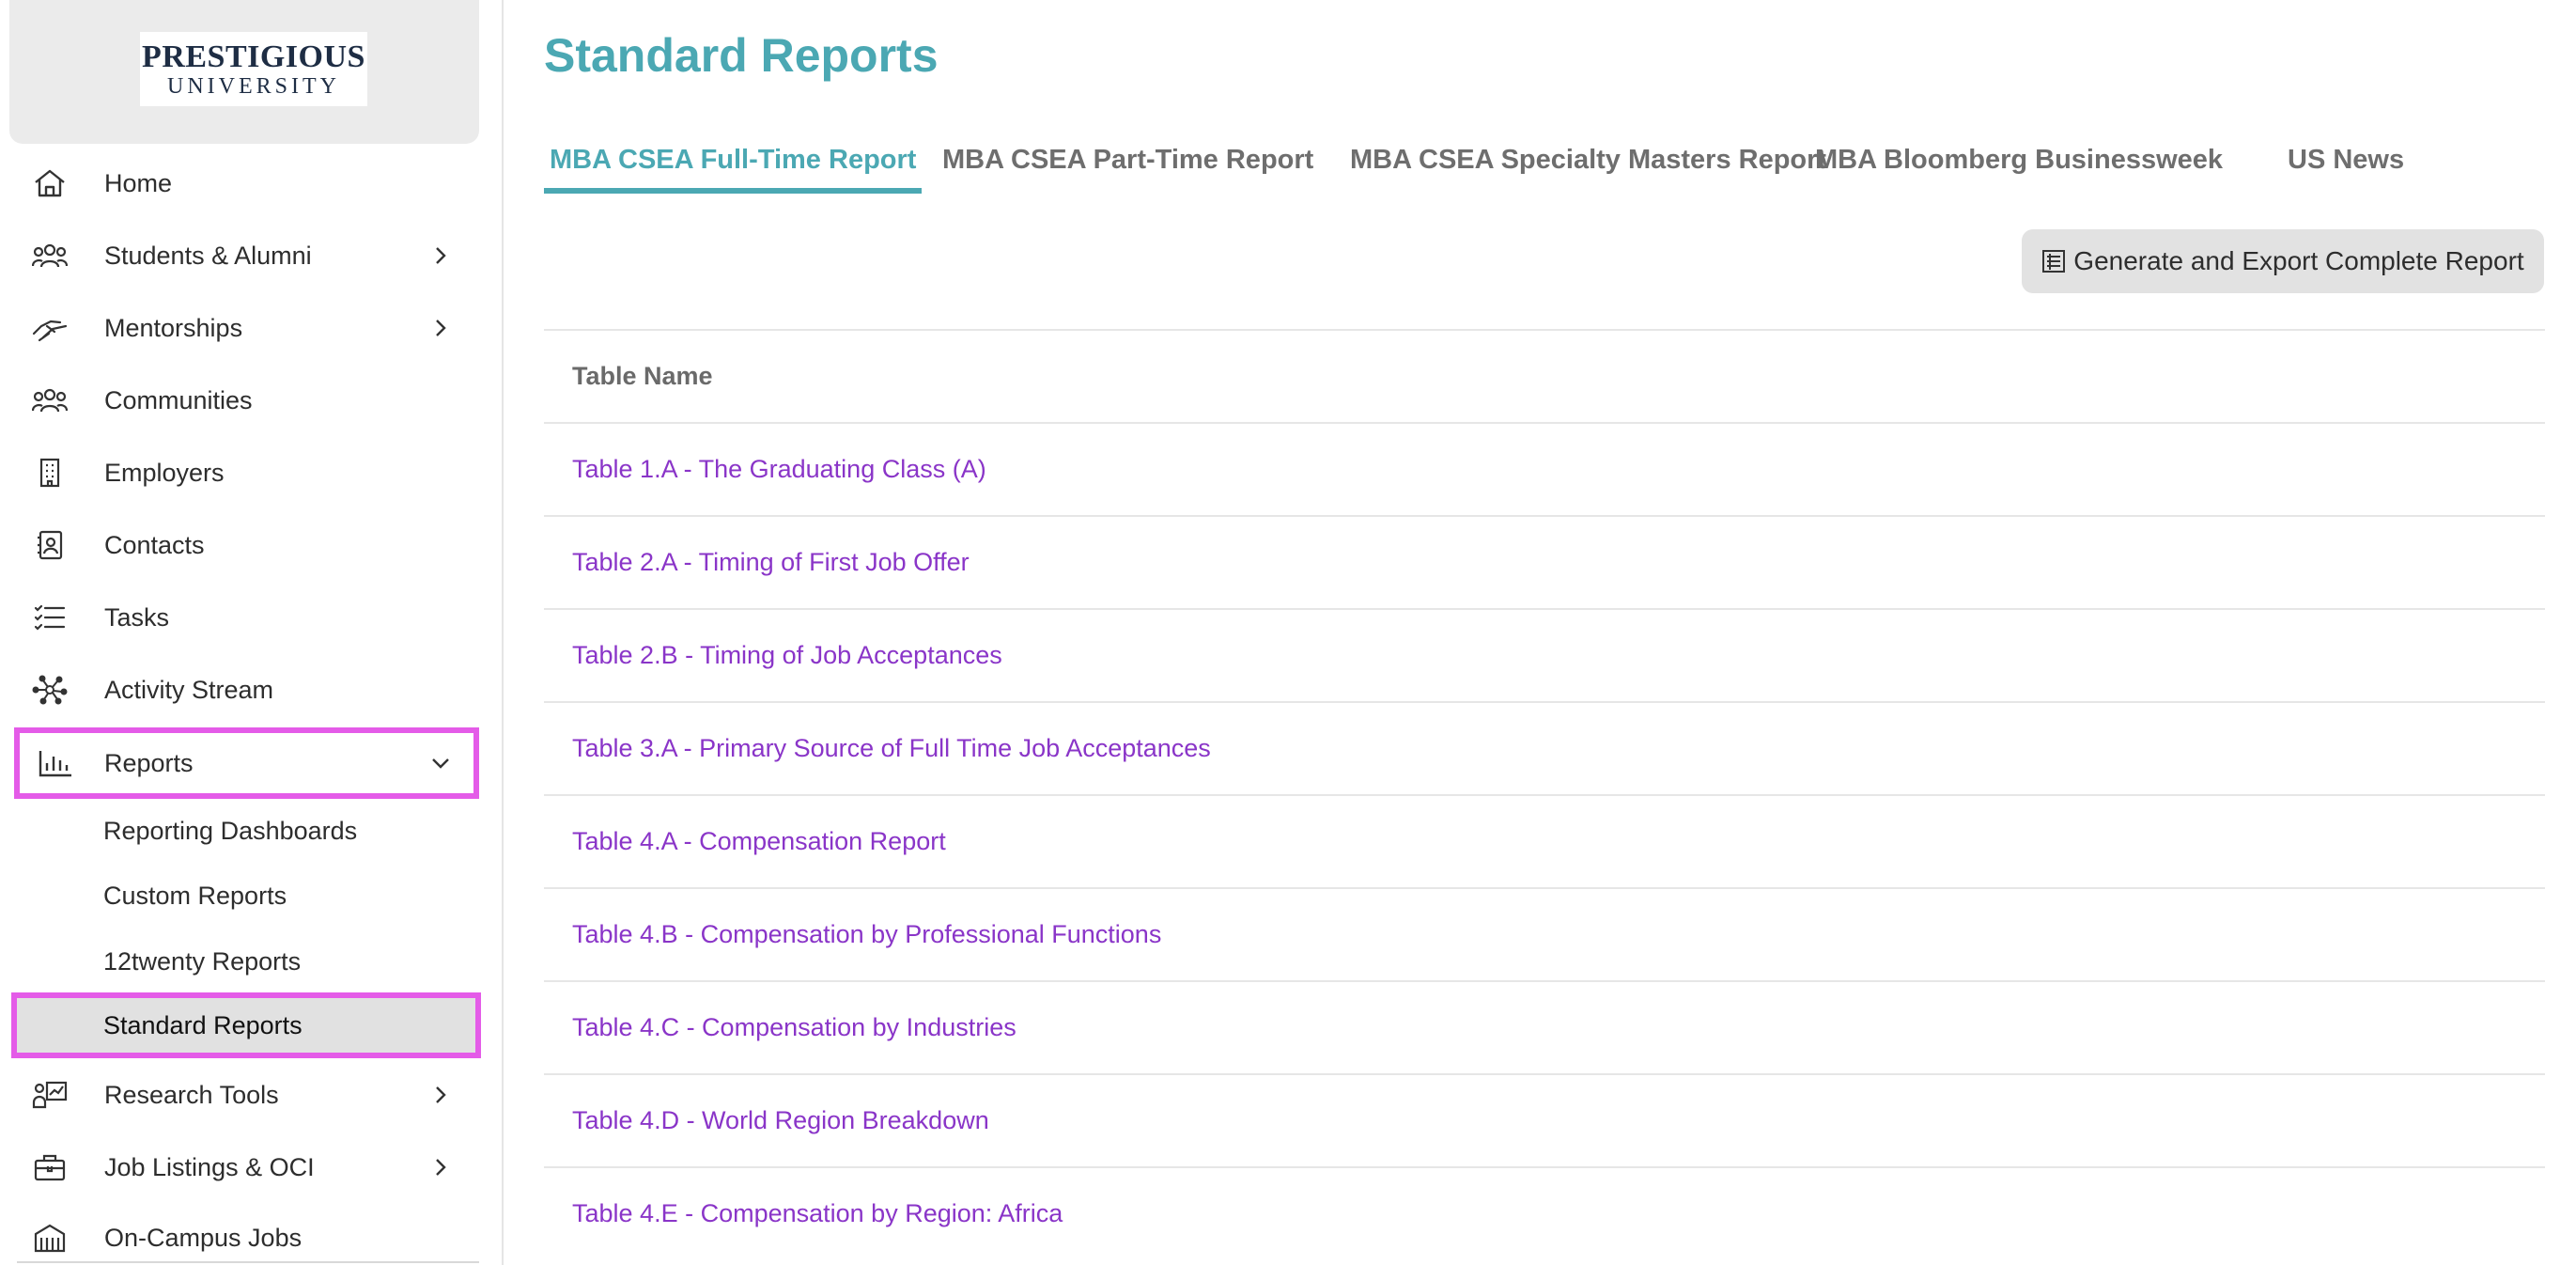 The height and width of the screenshot is (1265, 2576). I want to click on sidebar-item-mentorships: Mentorships, so click(247, 328).